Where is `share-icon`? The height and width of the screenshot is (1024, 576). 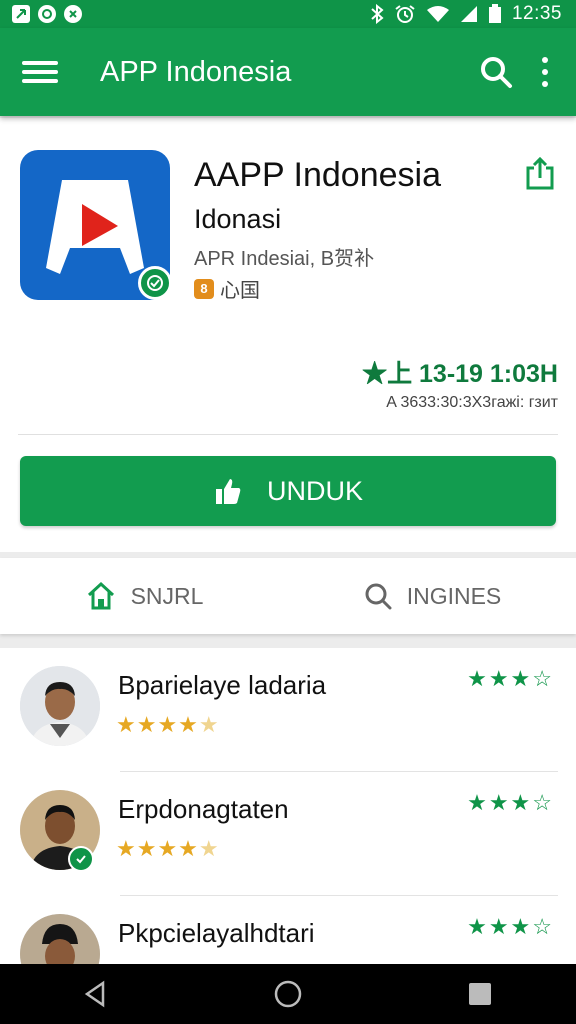 share-icon is located at coordinates (540, 173).